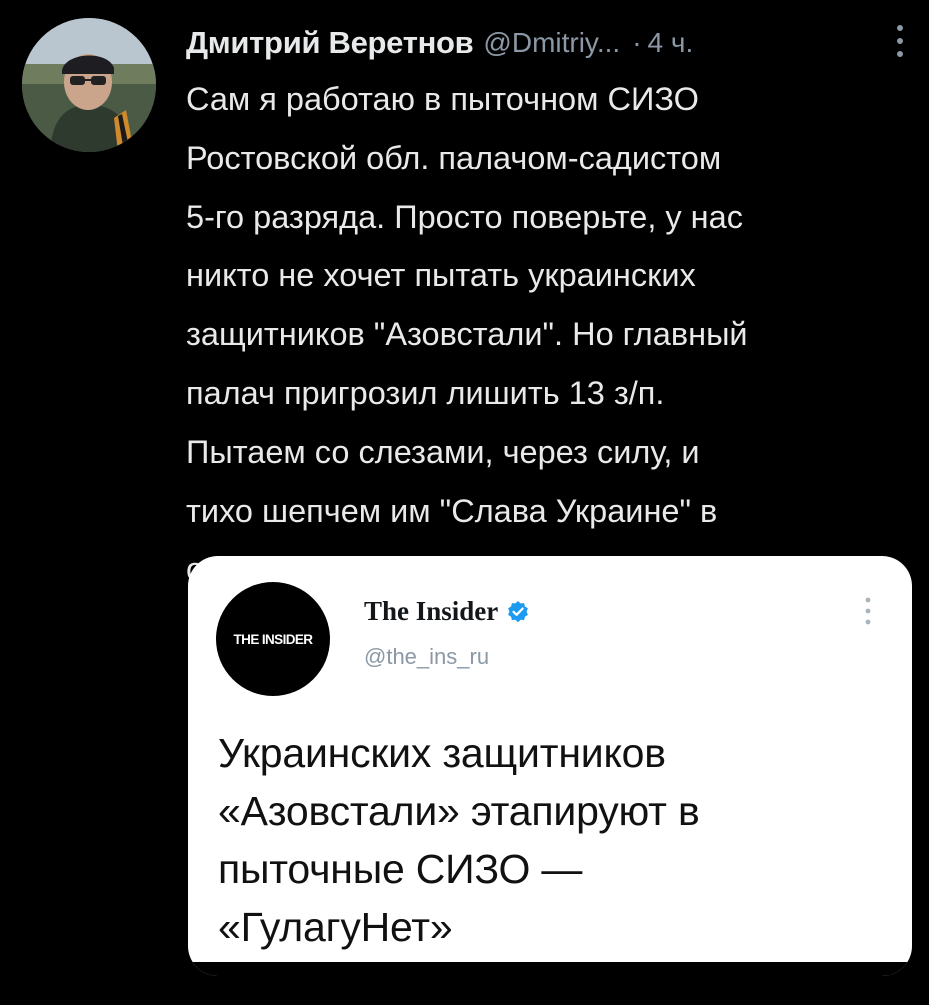 The image size is (929, 1005). What do you see at coordinates (442, 99) in the screenshot?
I see `tweet-body-line: Сам я работаю в пыточном СИЗО` at bounding box center [442, 99].